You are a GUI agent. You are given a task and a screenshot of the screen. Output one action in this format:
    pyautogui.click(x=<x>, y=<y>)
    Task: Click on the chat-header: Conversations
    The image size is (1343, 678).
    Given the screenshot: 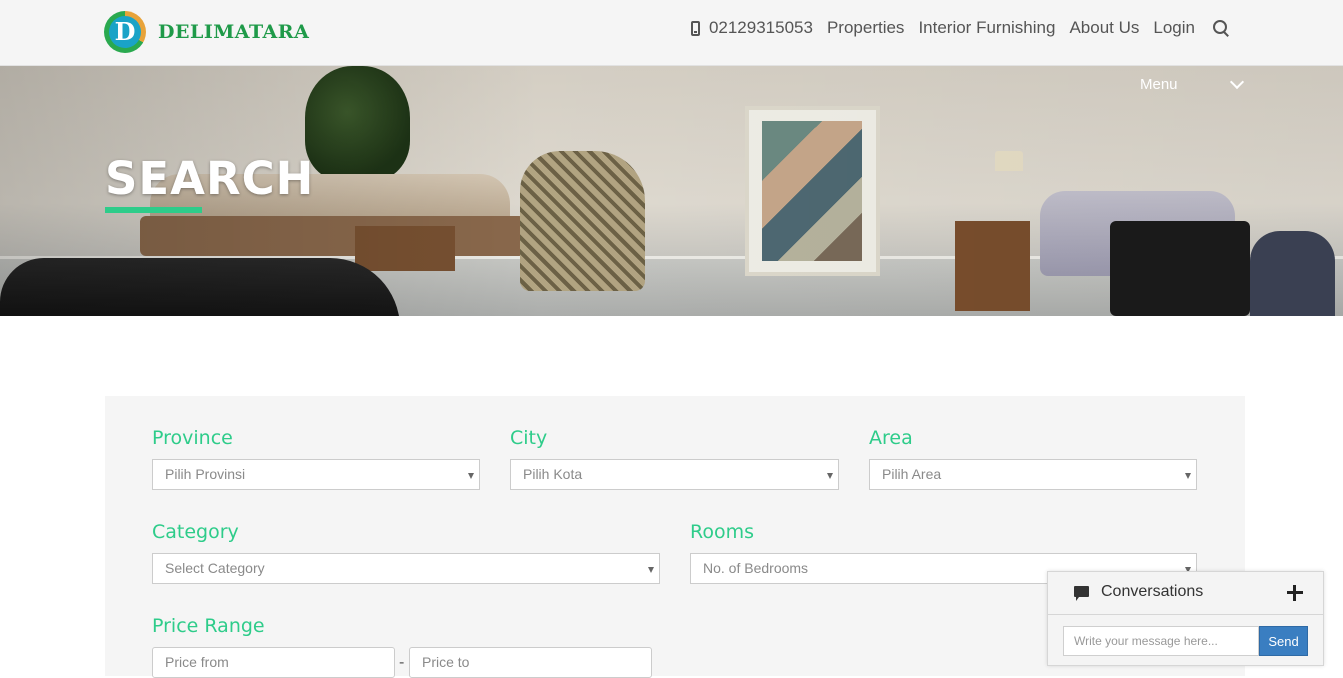 What is the action you would take?
    pyautogui.click(x=1185, y=593)
    